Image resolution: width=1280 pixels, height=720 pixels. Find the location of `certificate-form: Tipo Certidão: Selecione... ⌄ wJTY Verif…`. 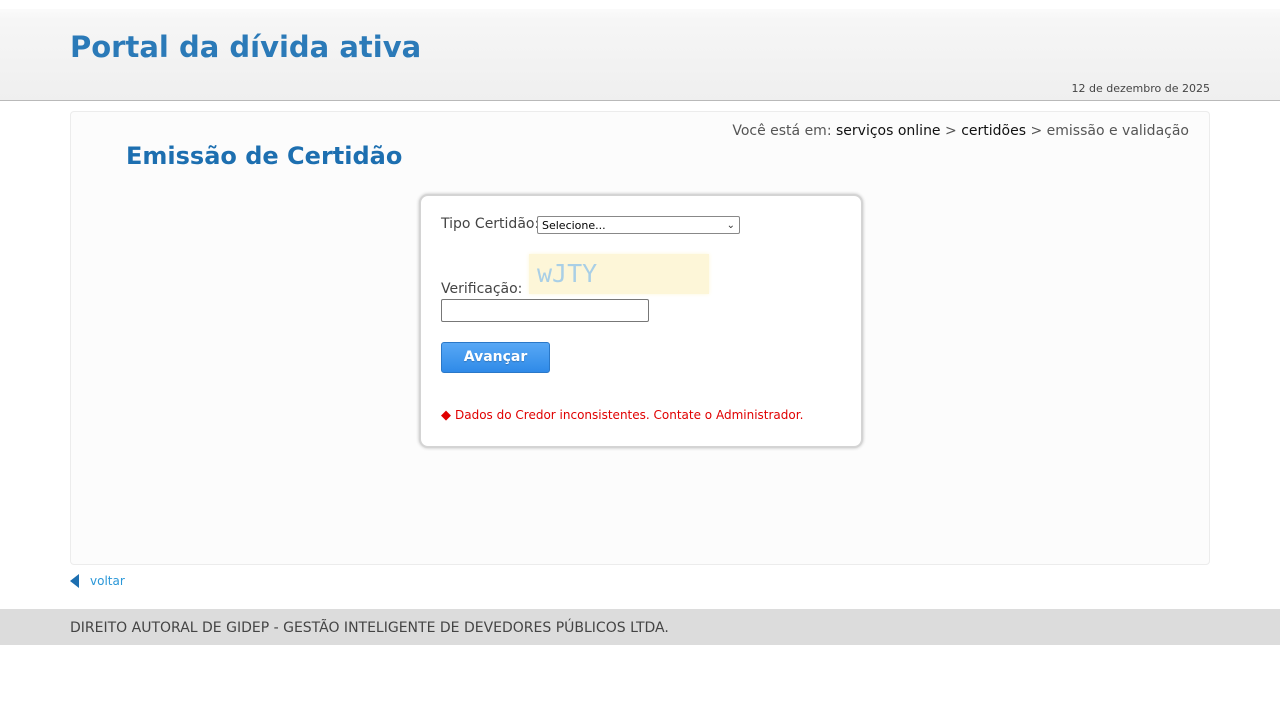

certificate-form: Tipo Certidão: Selecione... ⌄ wJTY Verif… is located at coordinates (641, 321).